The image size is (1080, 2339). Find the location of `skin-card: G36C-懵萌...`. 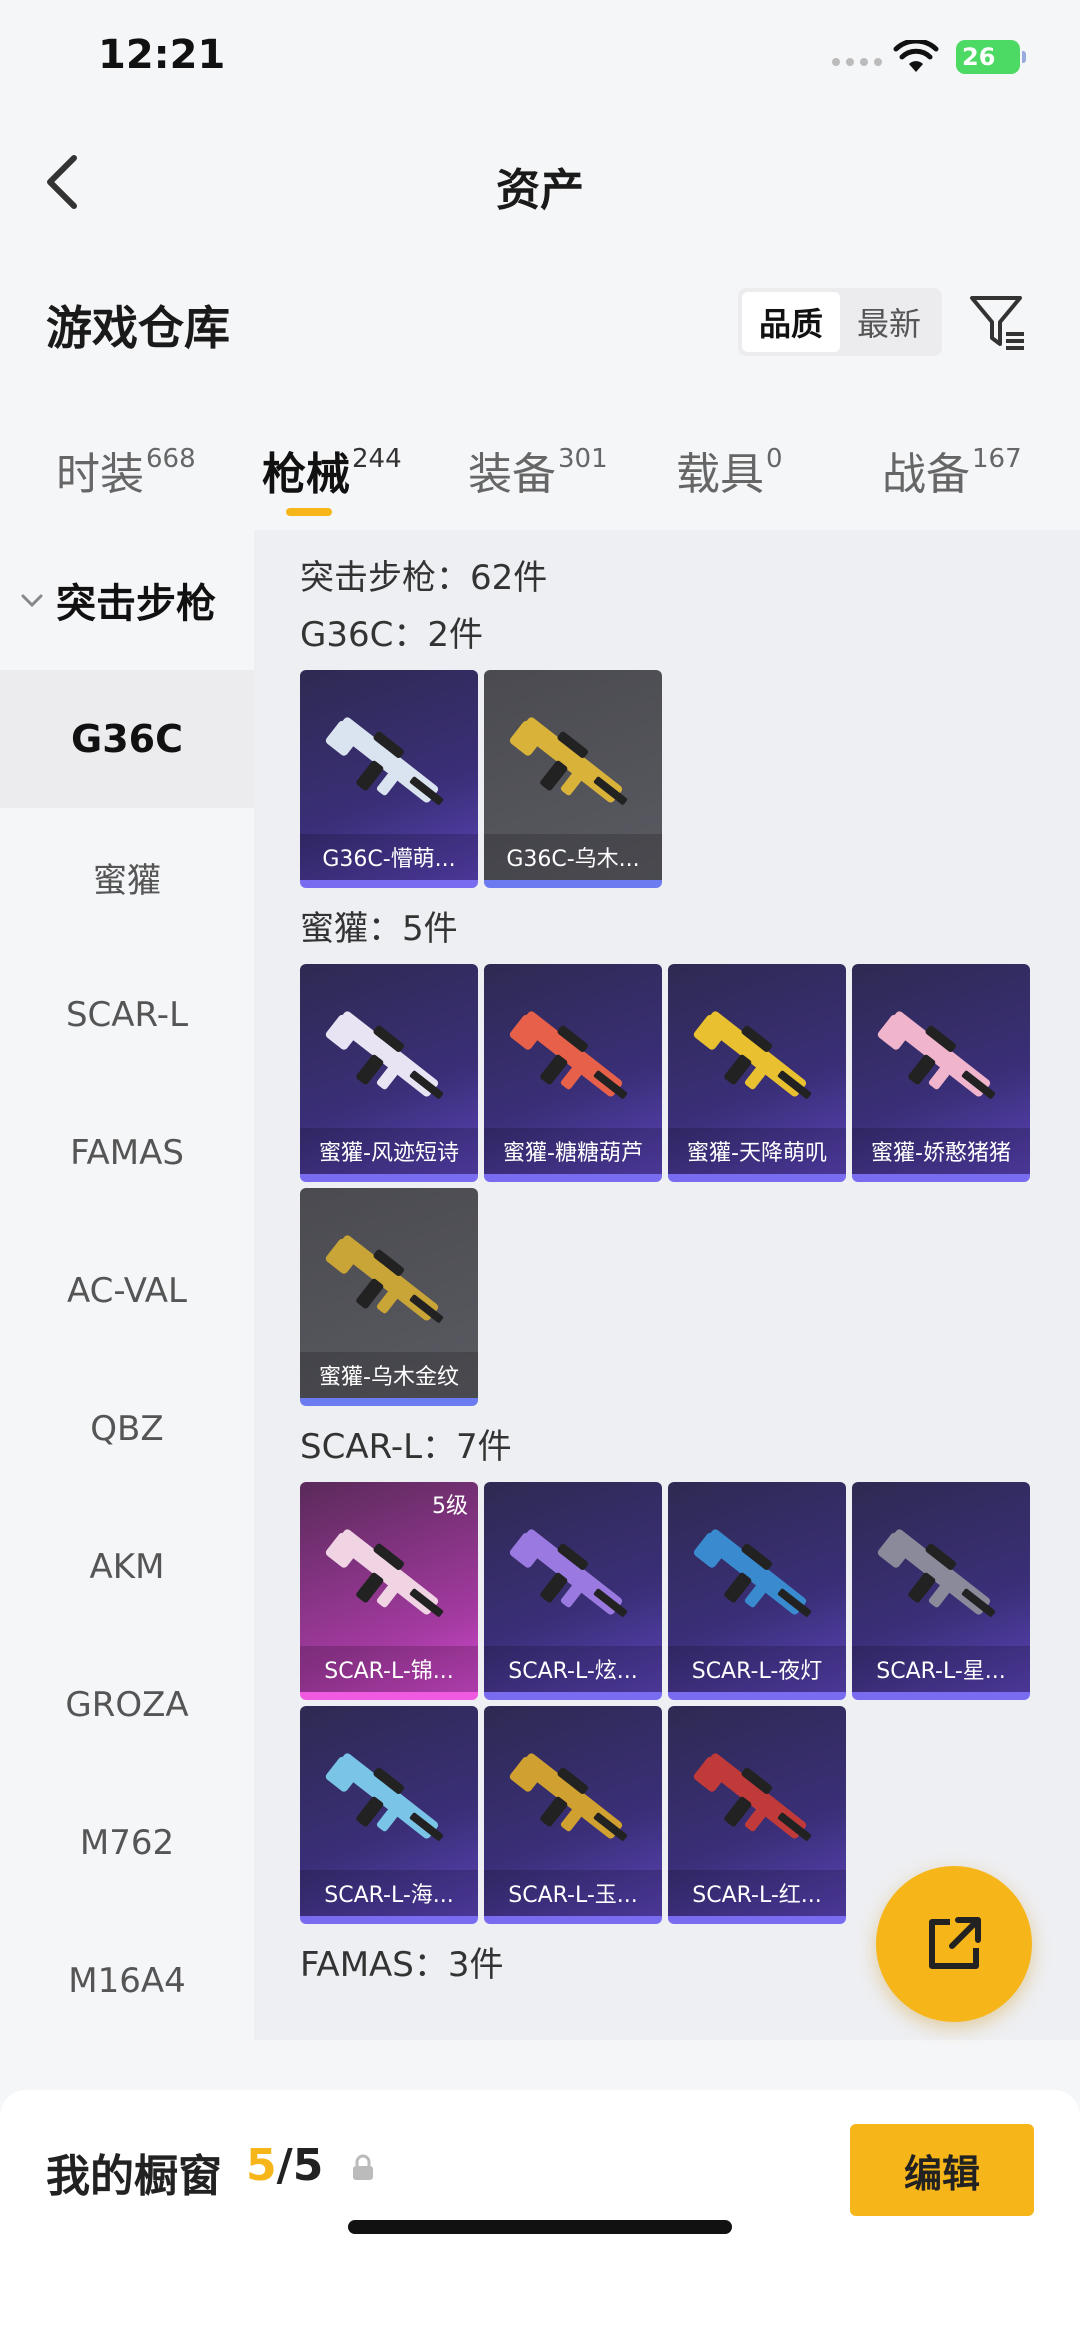

skin-card: G36C-懵萌... is located at coordinates (389, 779).